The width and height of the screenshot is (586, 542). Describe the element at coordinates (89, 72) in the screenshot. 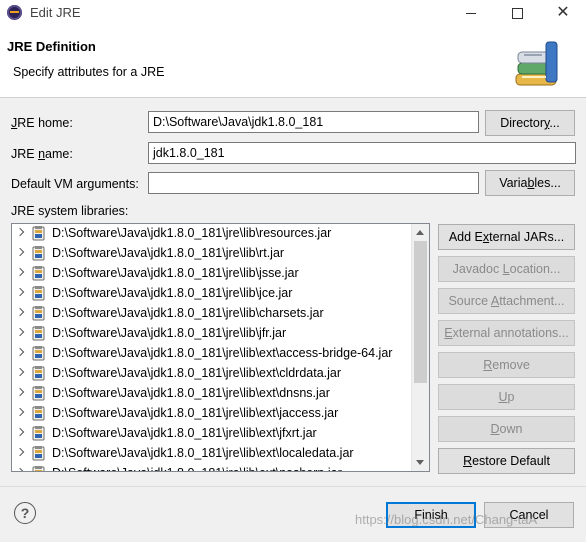

I see `banner-description: Specify attributes for a JRE` at that location.